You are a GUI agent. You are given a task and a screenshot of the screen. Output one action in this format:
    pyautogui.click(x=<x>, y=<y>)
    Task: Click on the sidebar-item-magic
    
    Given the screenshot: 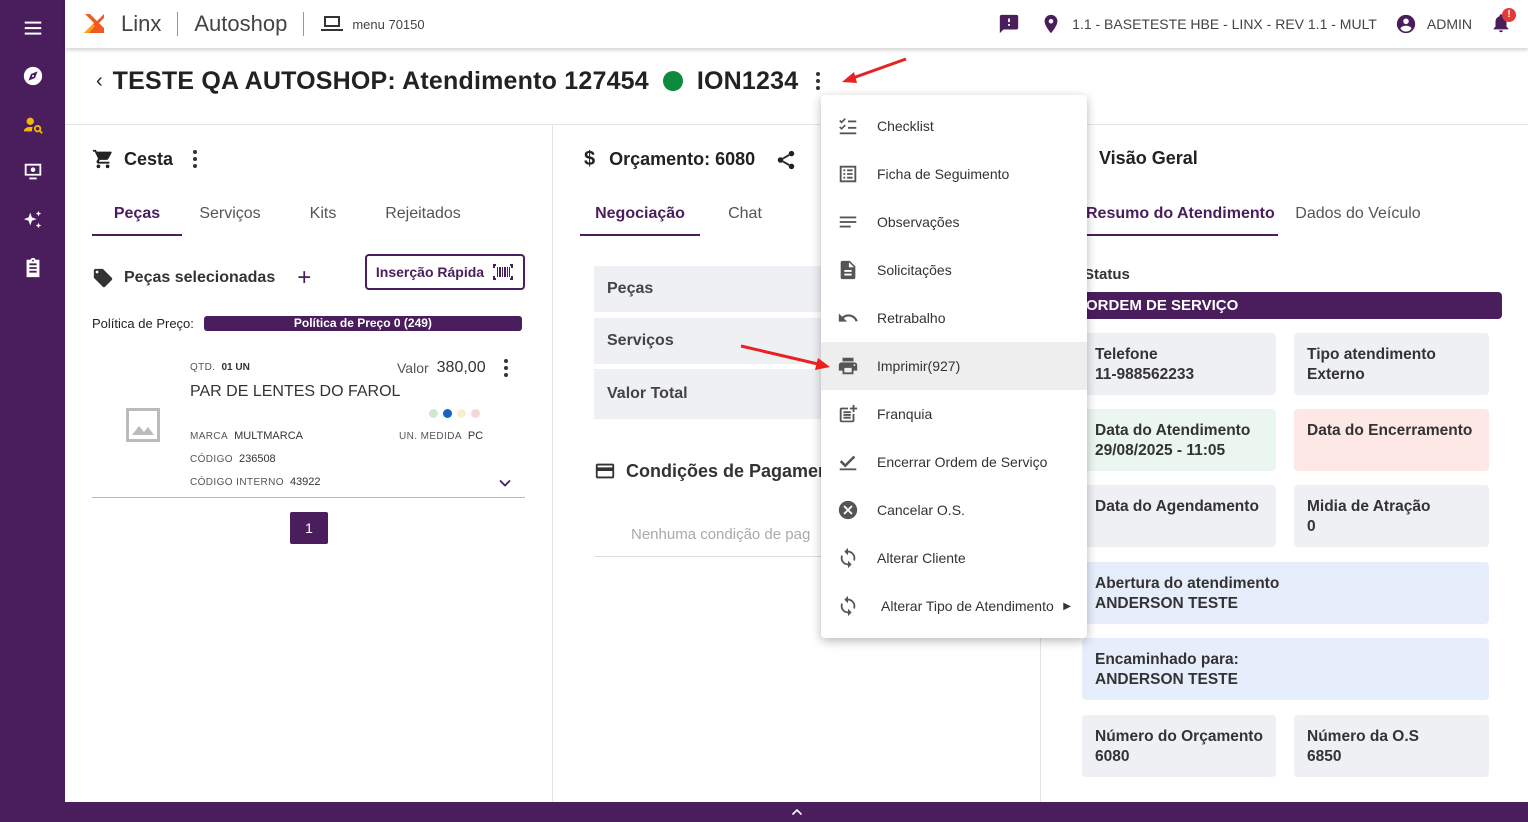 What is the action you would take?
    pyautogui.click(x=32, y=220)
    